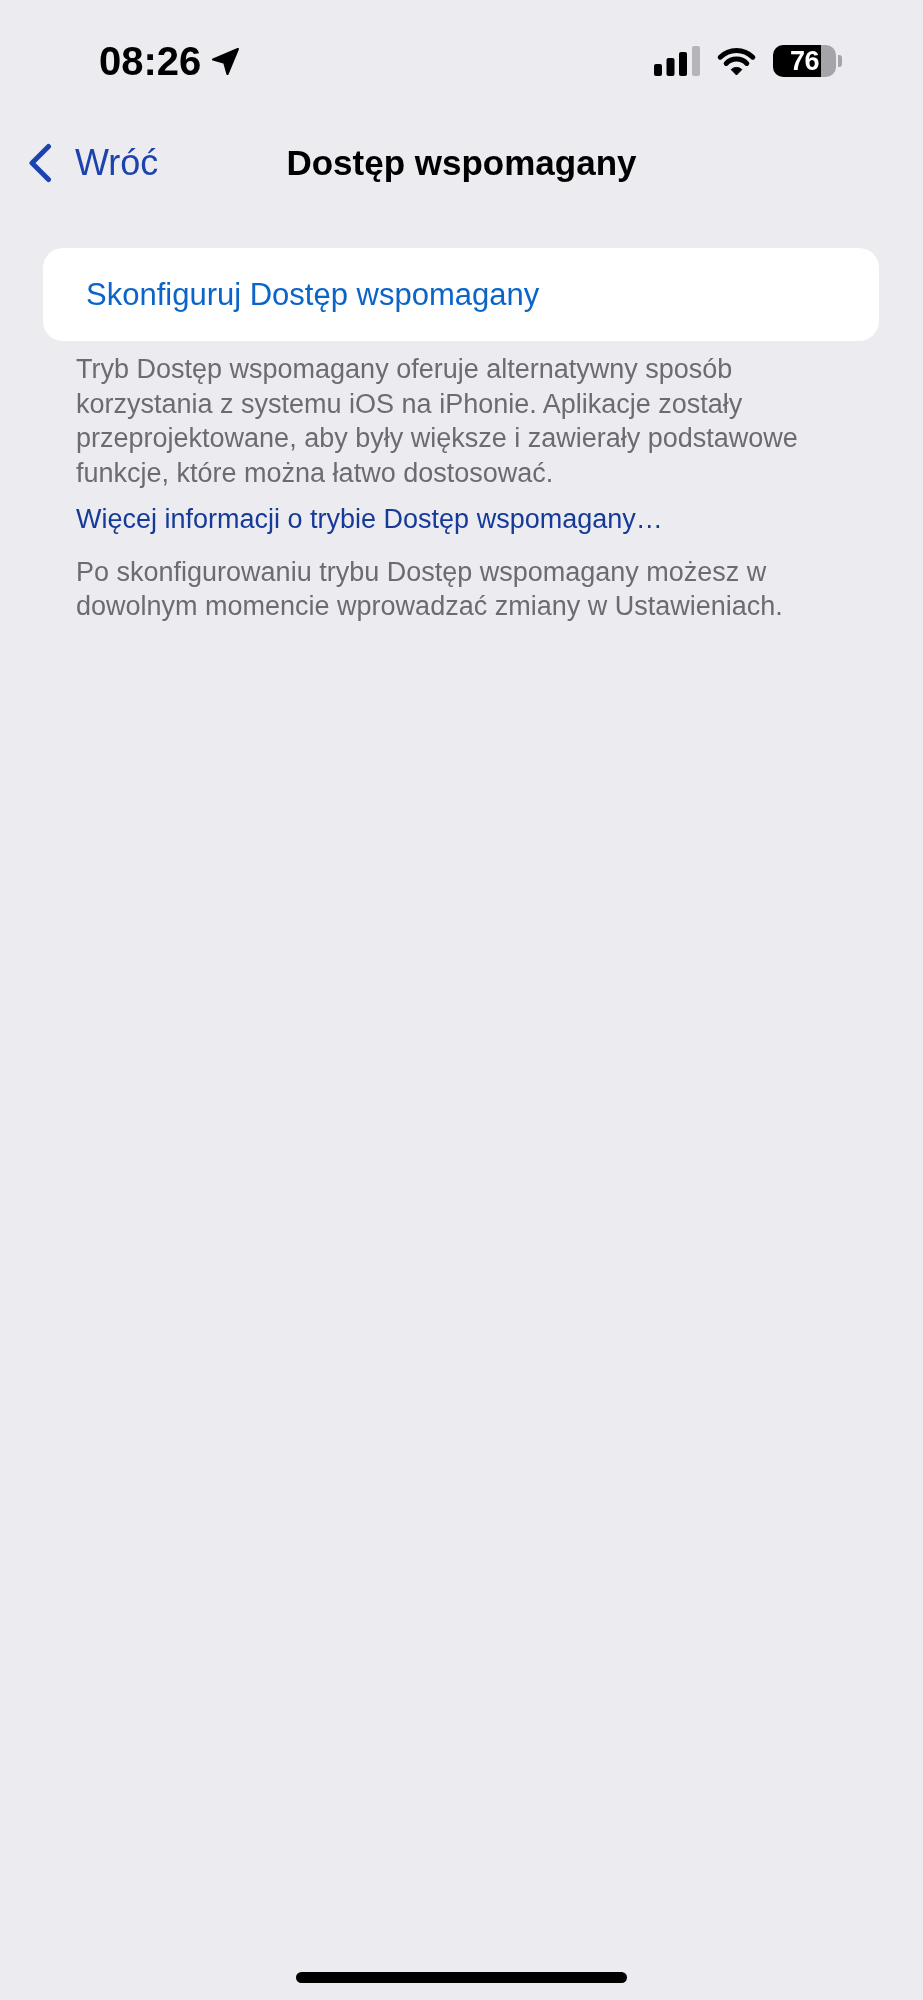 This screenshot has height=2000, width=923. I want to click on chevron-icon, so click(40, 163).